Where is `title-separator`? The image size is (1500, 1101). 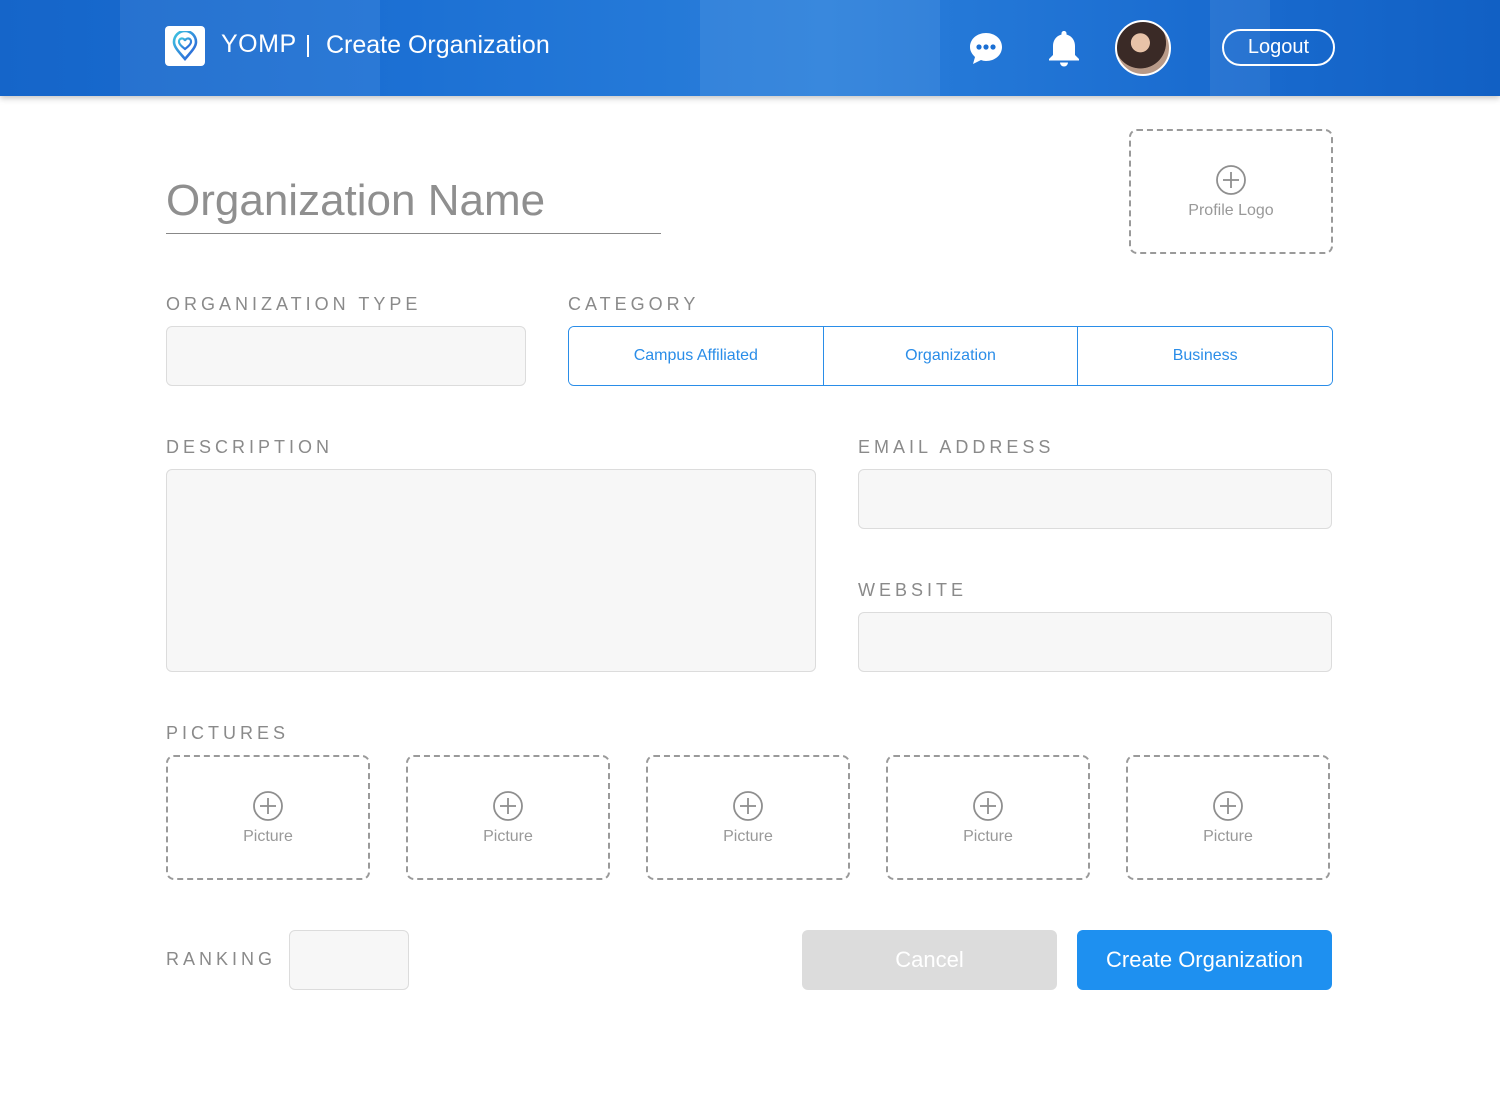
title-separator is located at coordinates (308, 46).